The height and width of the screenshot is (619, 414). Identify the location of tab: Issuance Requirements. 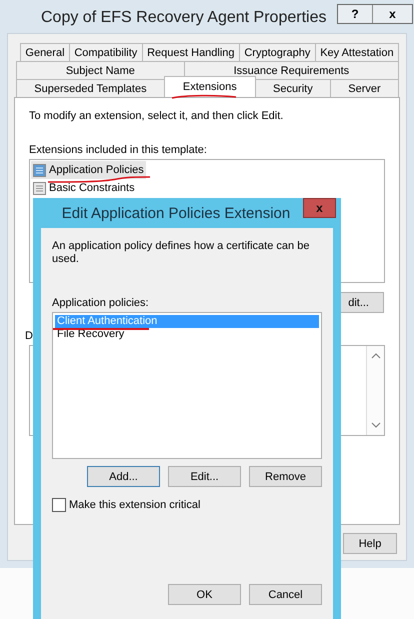
(291, 70).